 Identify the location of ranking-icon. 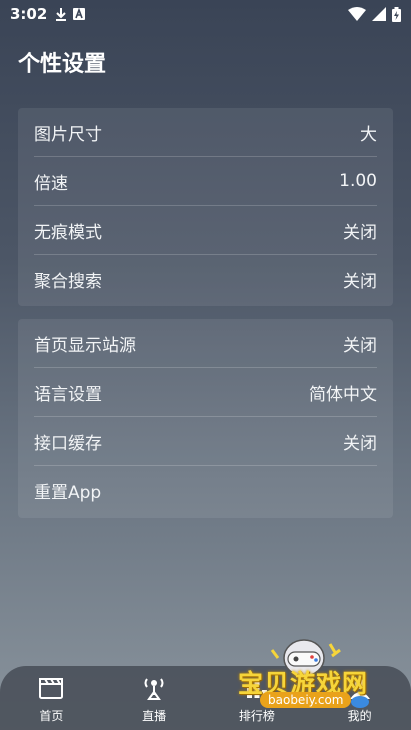
(256, 689).